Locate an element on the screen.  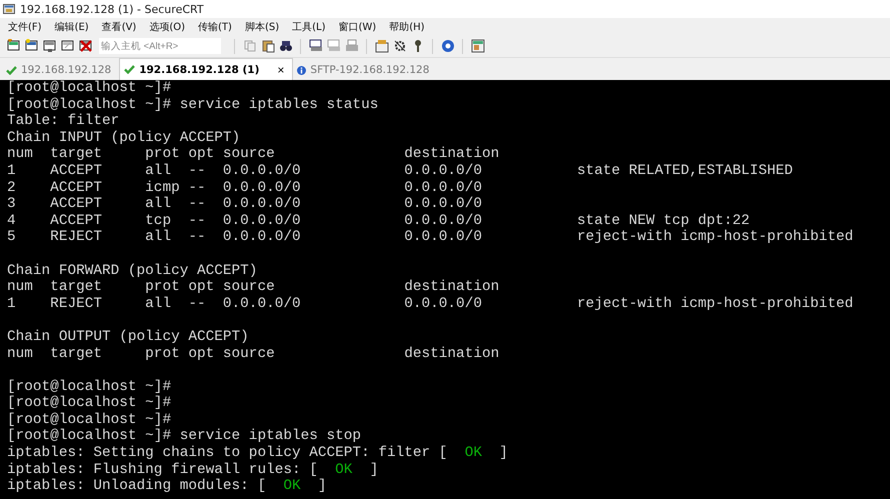
host-input-field: 输入主机 <Alt+R> is located at coordinates (160, 46).